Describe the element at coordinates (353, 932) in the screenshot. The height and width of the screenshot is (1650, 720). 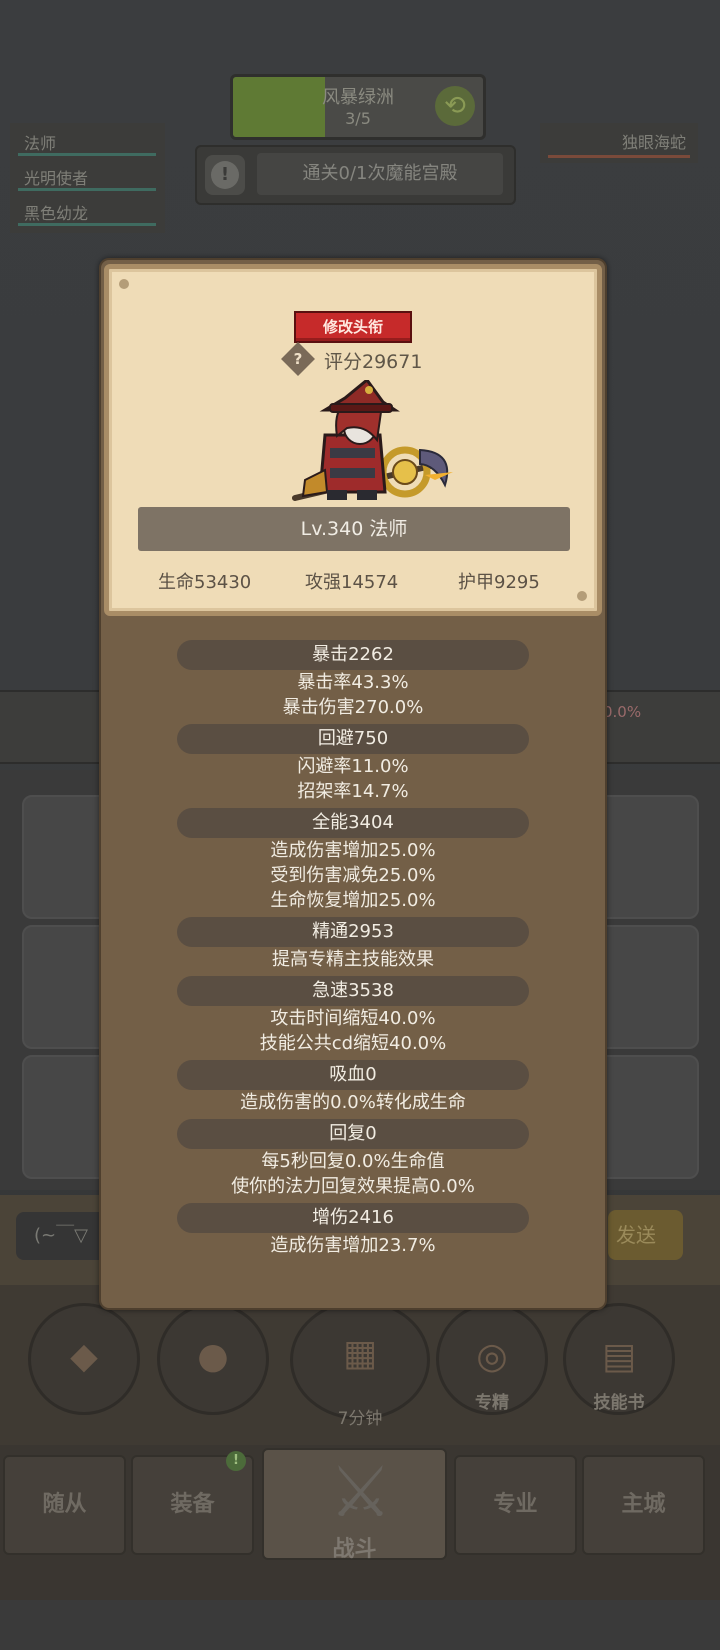
I see `stat-header-mastery: 精通2953` at that location.